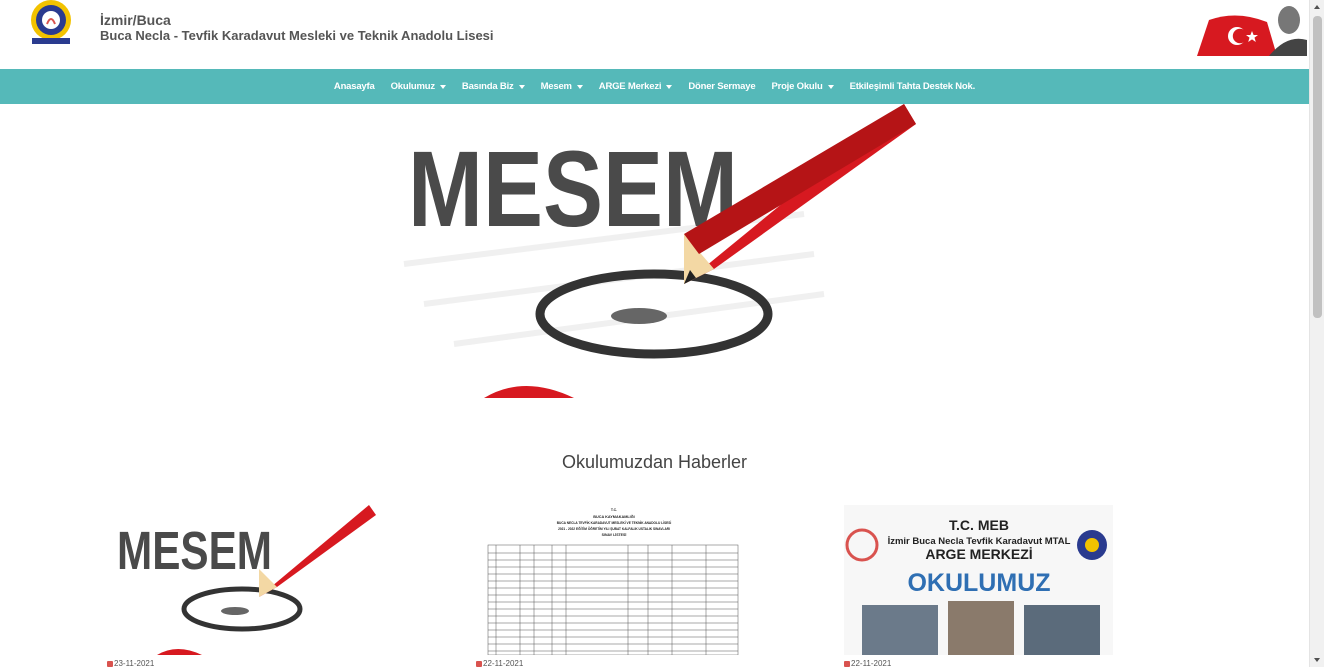 The height and width of the screenshot is (667, 1324). What do you see at coordinates (1316, 333) in the screenshot?
I see `vertical-scrollbar` at bounding box center [1316, 333].